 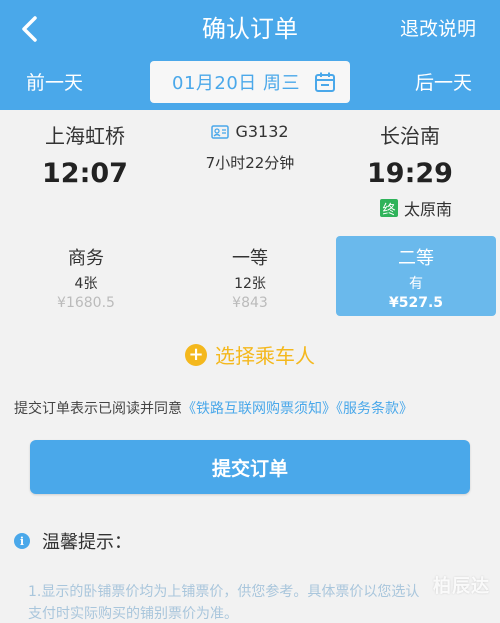 What do you see at coordinates (262, 131) in the screenshot?
I see `train-number: G3132` at bounding box center [262, 131].